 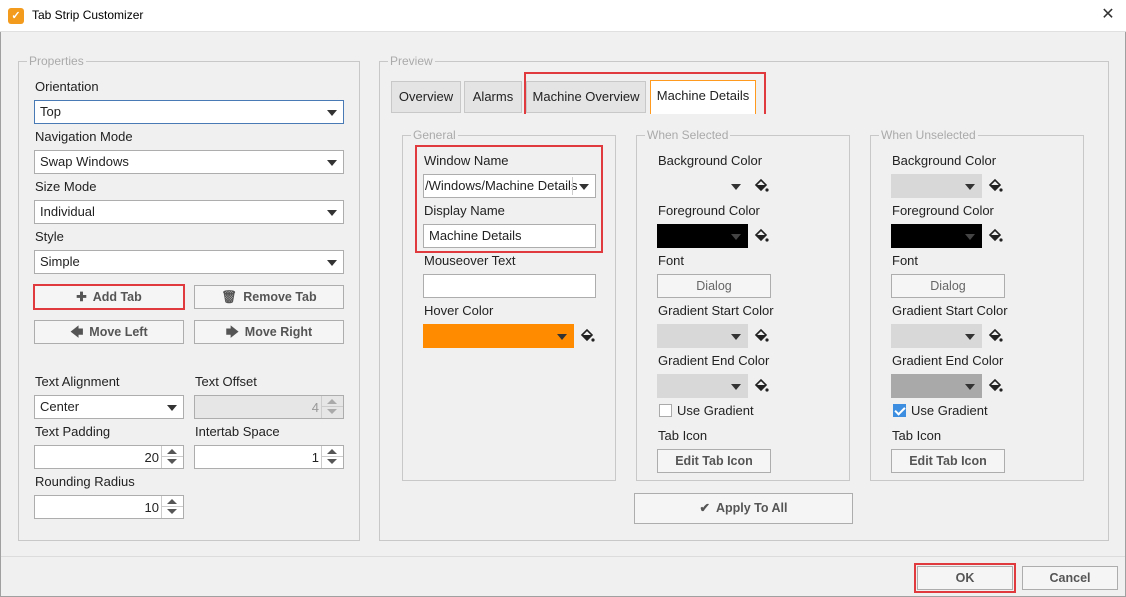 I want to click on tab-overview: Overview, so click(x=426, y=97).